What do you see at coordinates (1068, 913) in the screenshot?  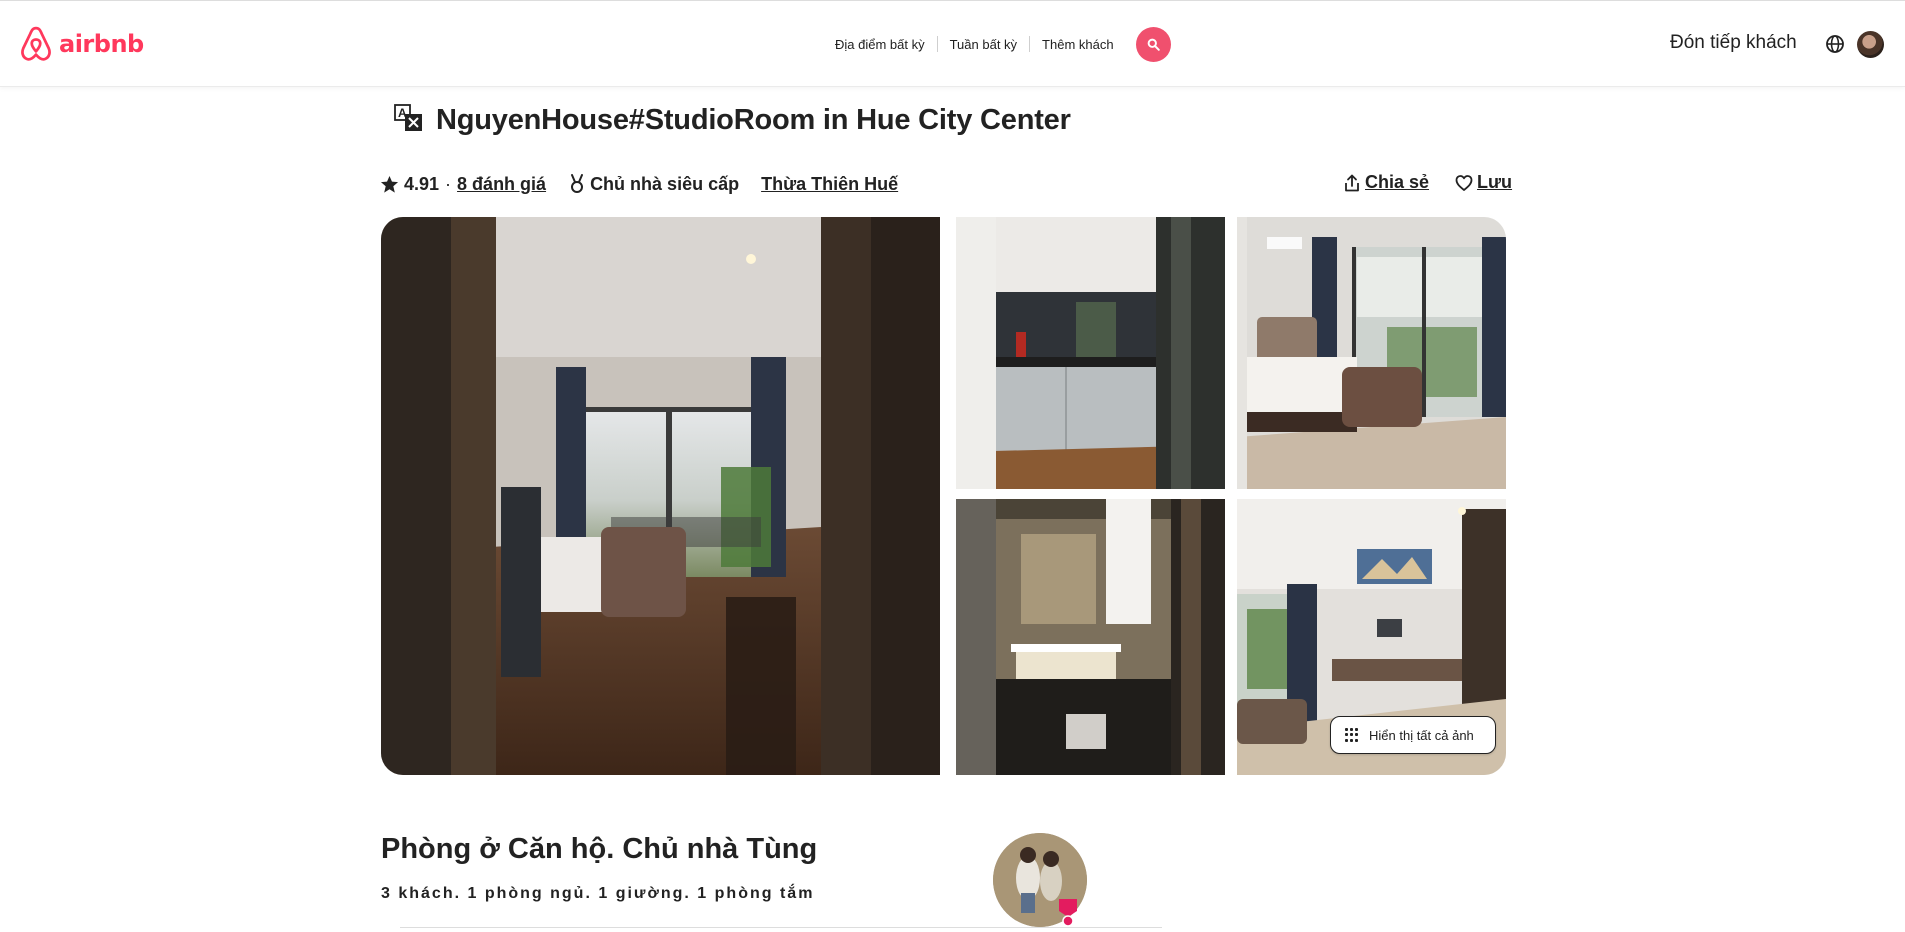 I see `superhost-badge-icon` at bounding box center [1068, 913].